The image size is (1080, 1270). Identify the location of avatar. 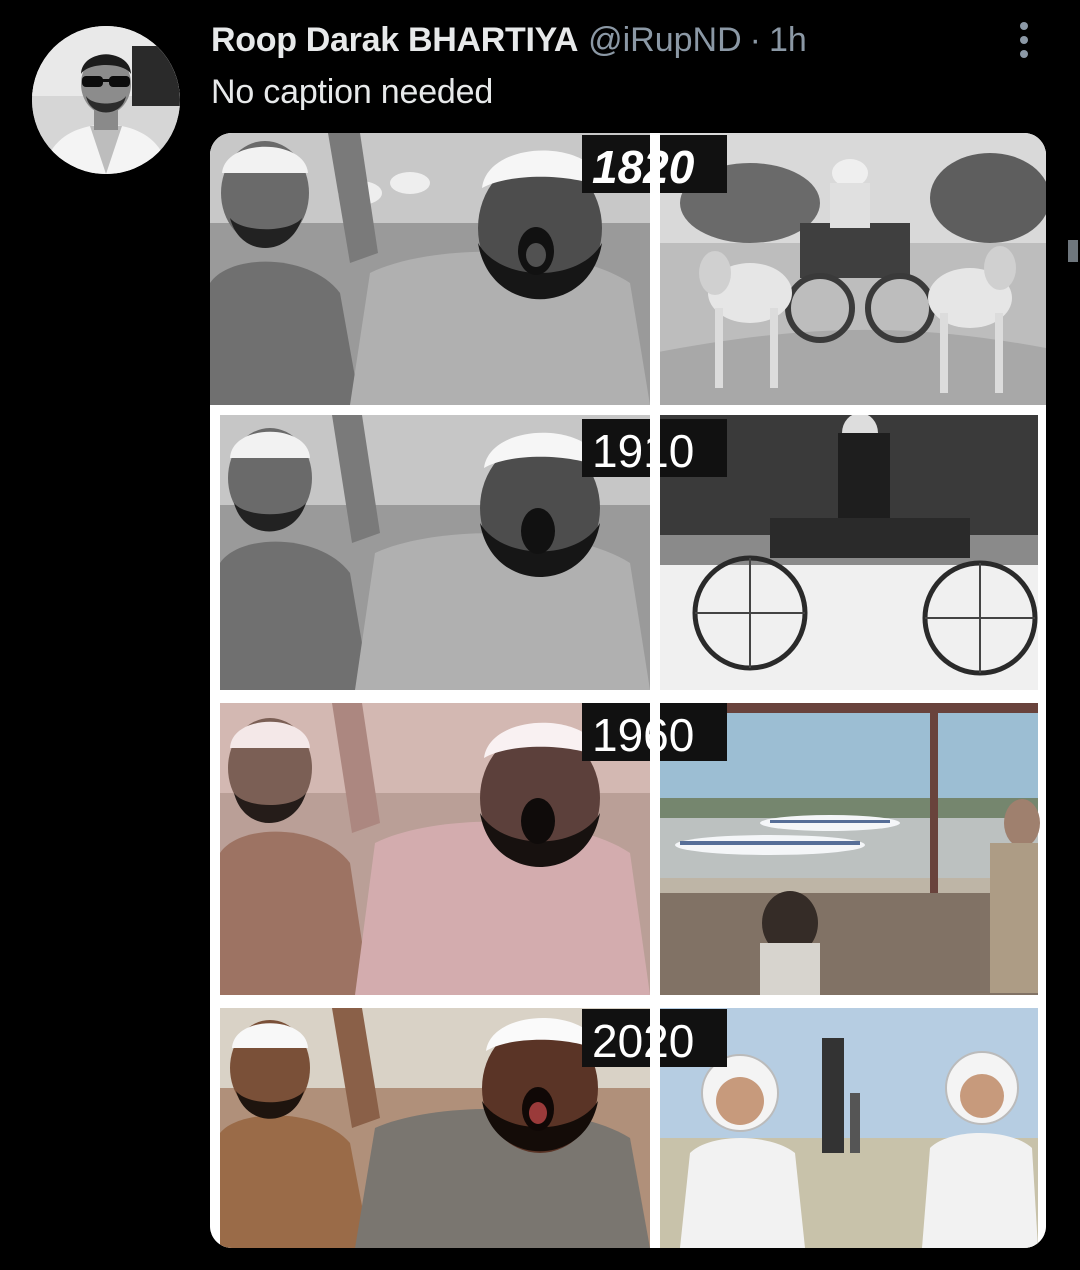
(106, 100).